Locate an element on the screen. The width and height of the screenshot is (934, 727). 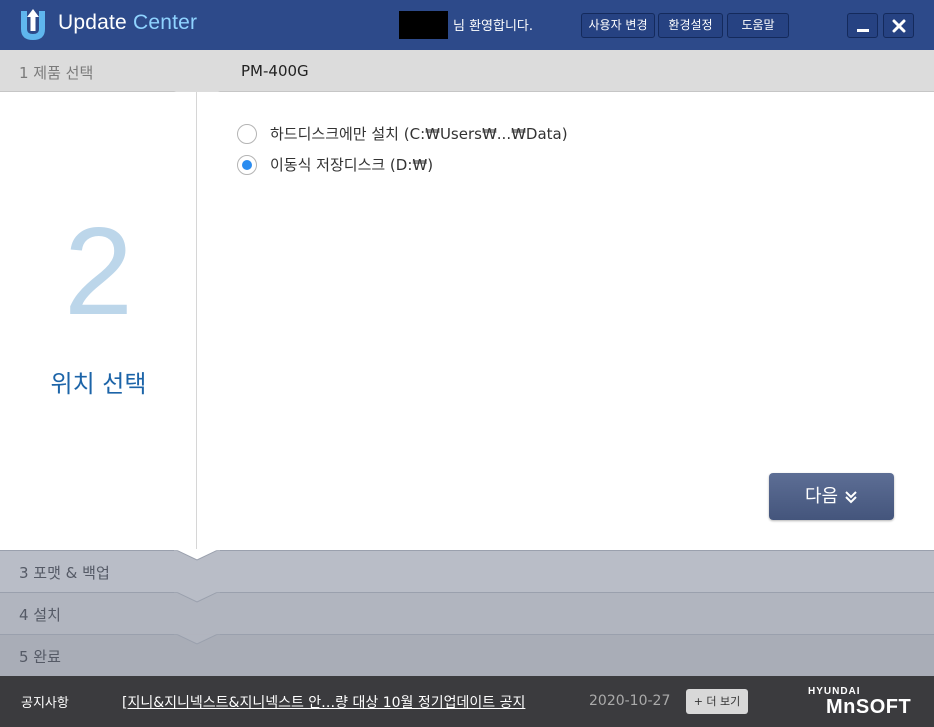
hyundai-mnsoft-logo: HYUNDAI MnSOFT is located at coordinates (861, 702).